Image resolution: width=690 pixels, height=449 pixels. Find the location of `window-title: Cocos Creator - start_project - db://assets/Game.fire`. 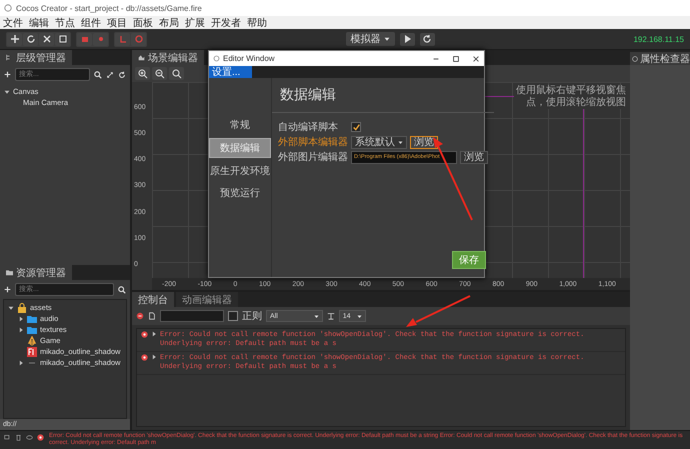

window-title: Cocos Creator - start_project - db://assets/Game.fire is located at coordinates (109, 8).